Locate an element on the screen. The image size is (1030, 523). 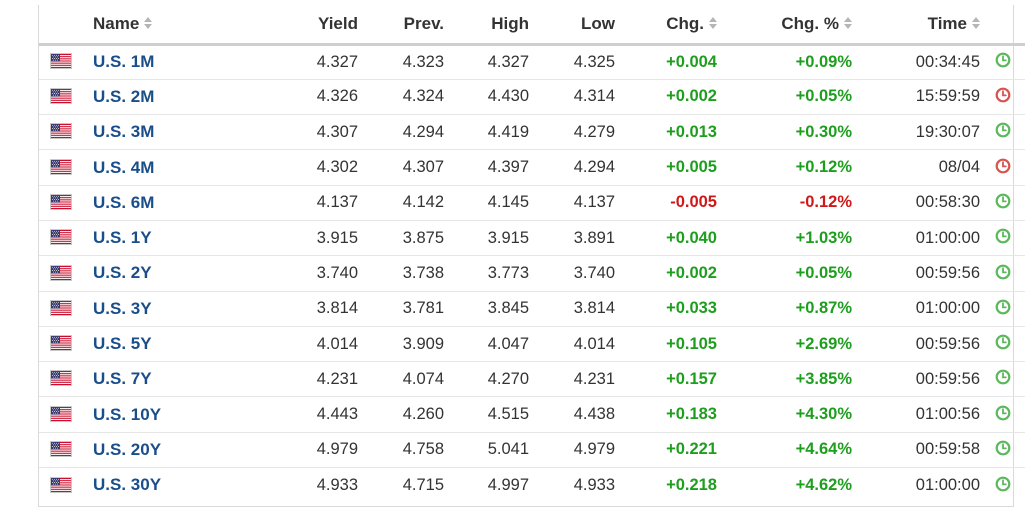
name-cell: U.S. 3M is located at coordinates (172, 132).